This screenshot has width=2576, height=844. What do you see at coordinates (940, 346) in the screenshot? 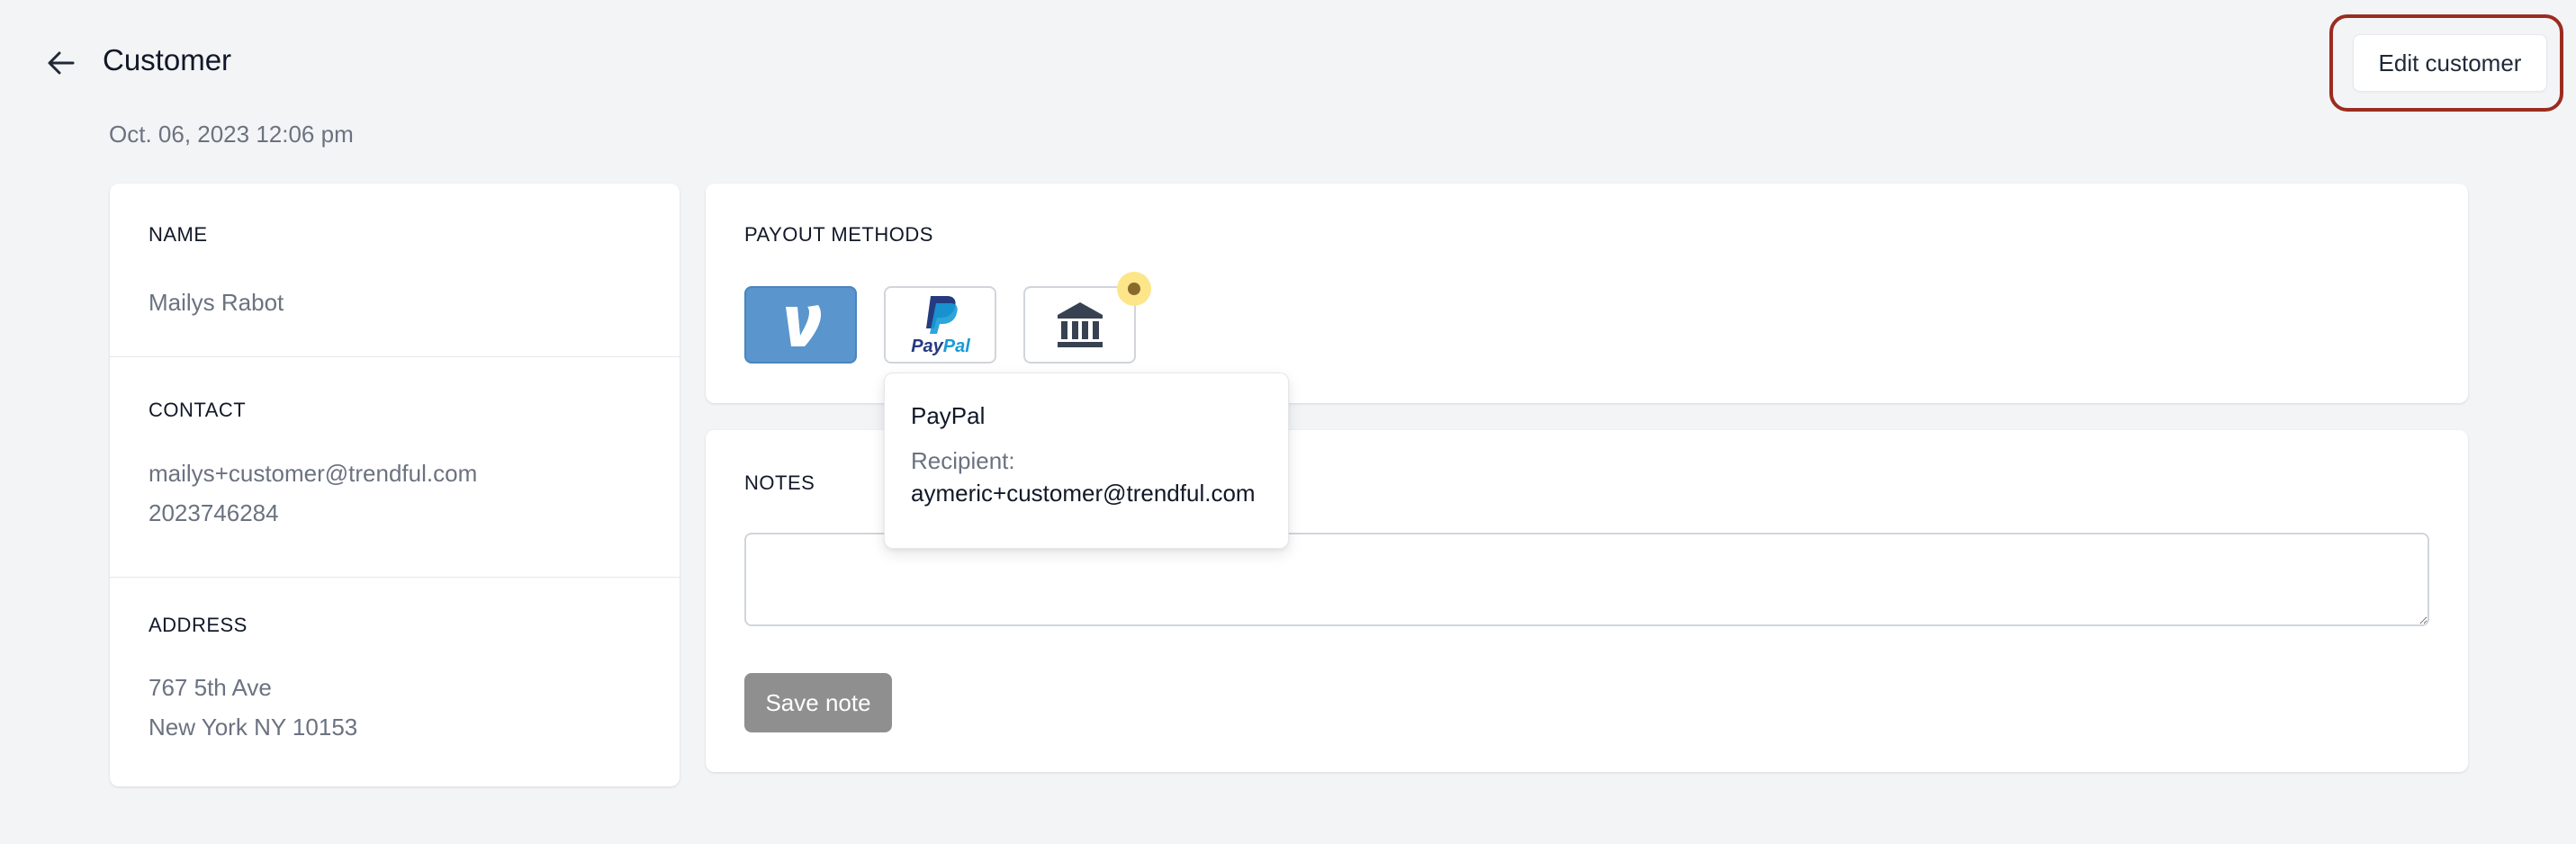
I see `svg-text: PayPal` at bounding box center [940, 346].